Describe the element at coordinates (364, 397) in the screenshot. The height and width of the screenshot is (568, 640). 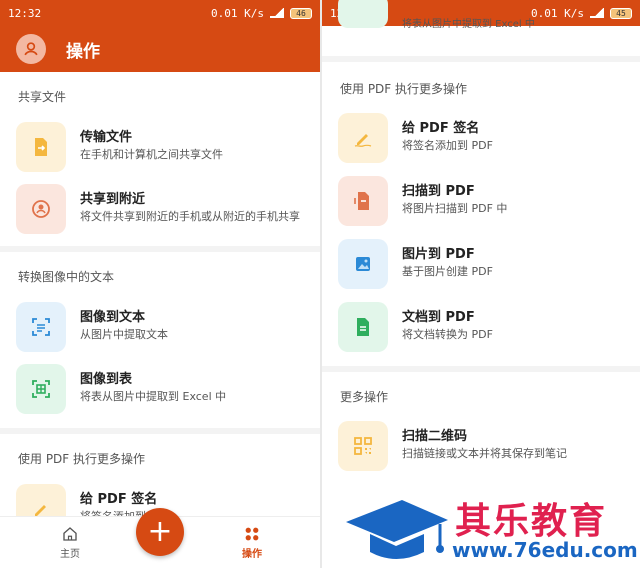
I see `section-title-more: 更多操作` at that location.